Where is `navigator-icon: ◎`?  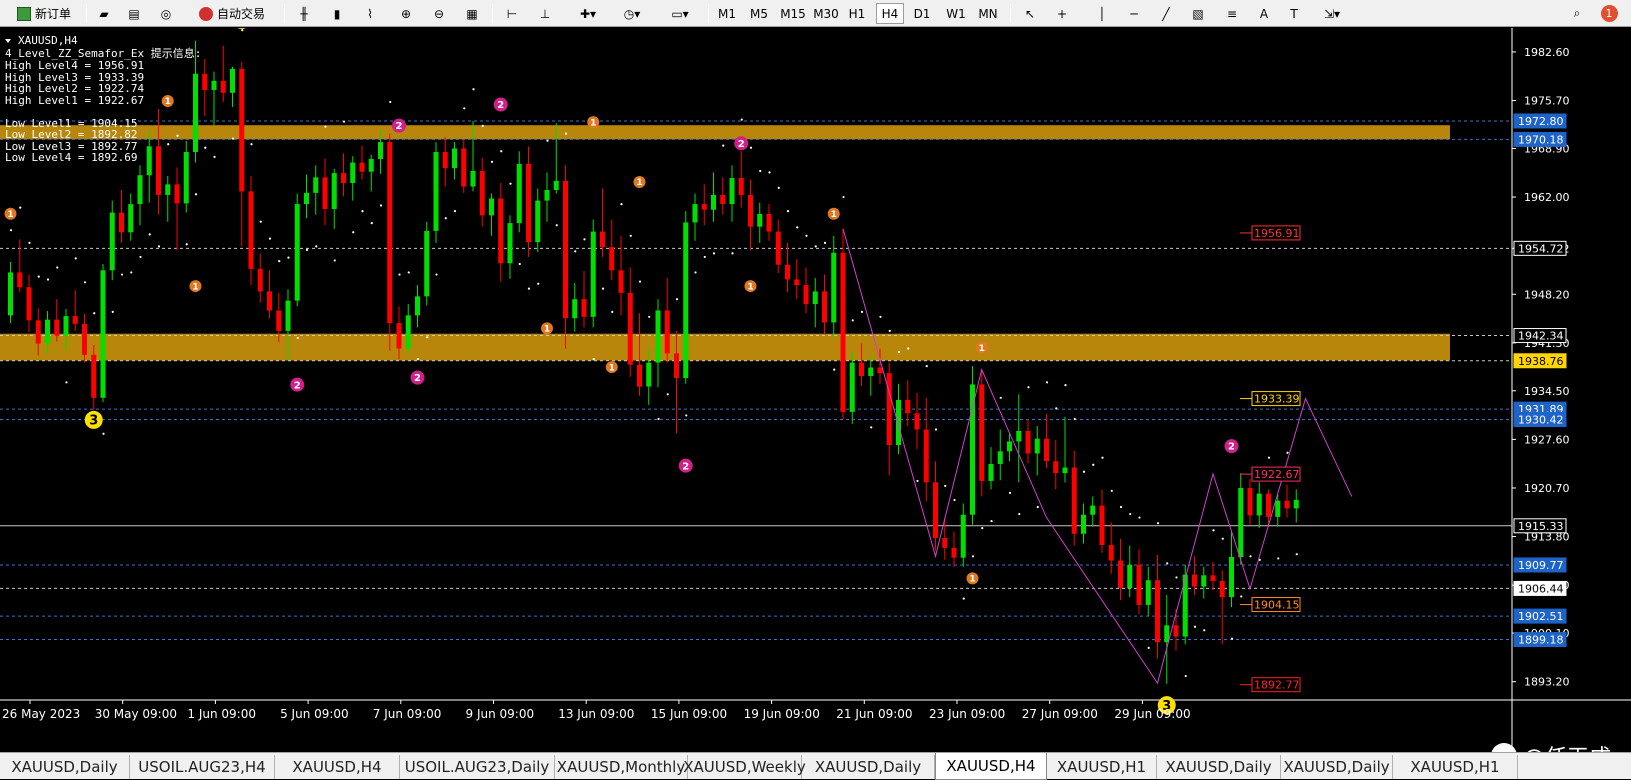 navigator-icon: ◎ is located at coordinates (166, 13).